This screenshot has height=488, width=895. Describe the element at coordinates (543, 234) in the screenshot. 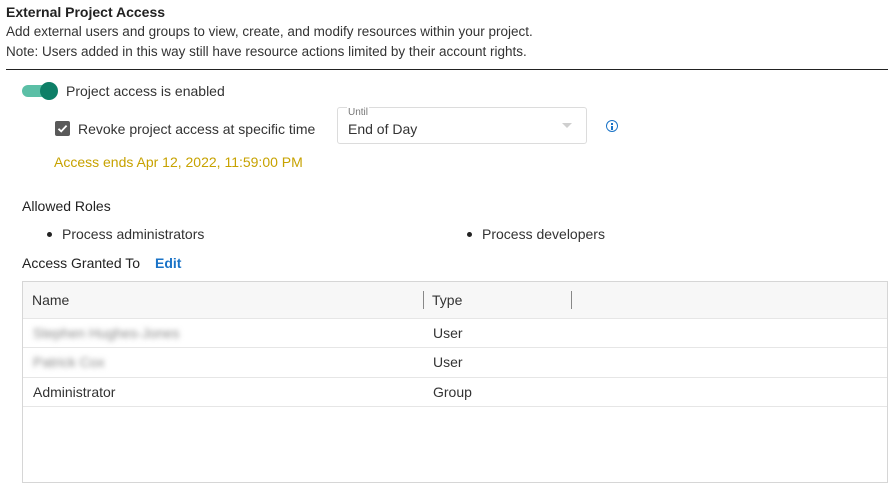

I see `role-label: Process developers` at that location.